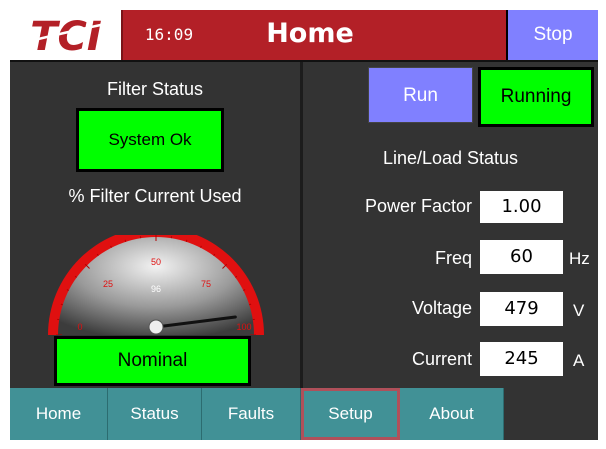 The image size is (606, 449). I want to click on header-underline, so click(304, 61).